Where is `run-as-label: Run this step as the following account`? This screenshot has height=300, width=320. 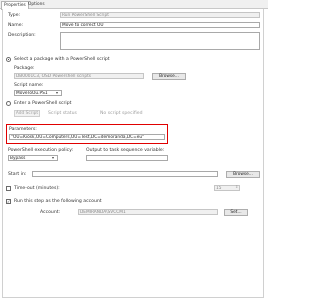
run-as-label: Run this step as the following account is located at coordinates (58, 201).